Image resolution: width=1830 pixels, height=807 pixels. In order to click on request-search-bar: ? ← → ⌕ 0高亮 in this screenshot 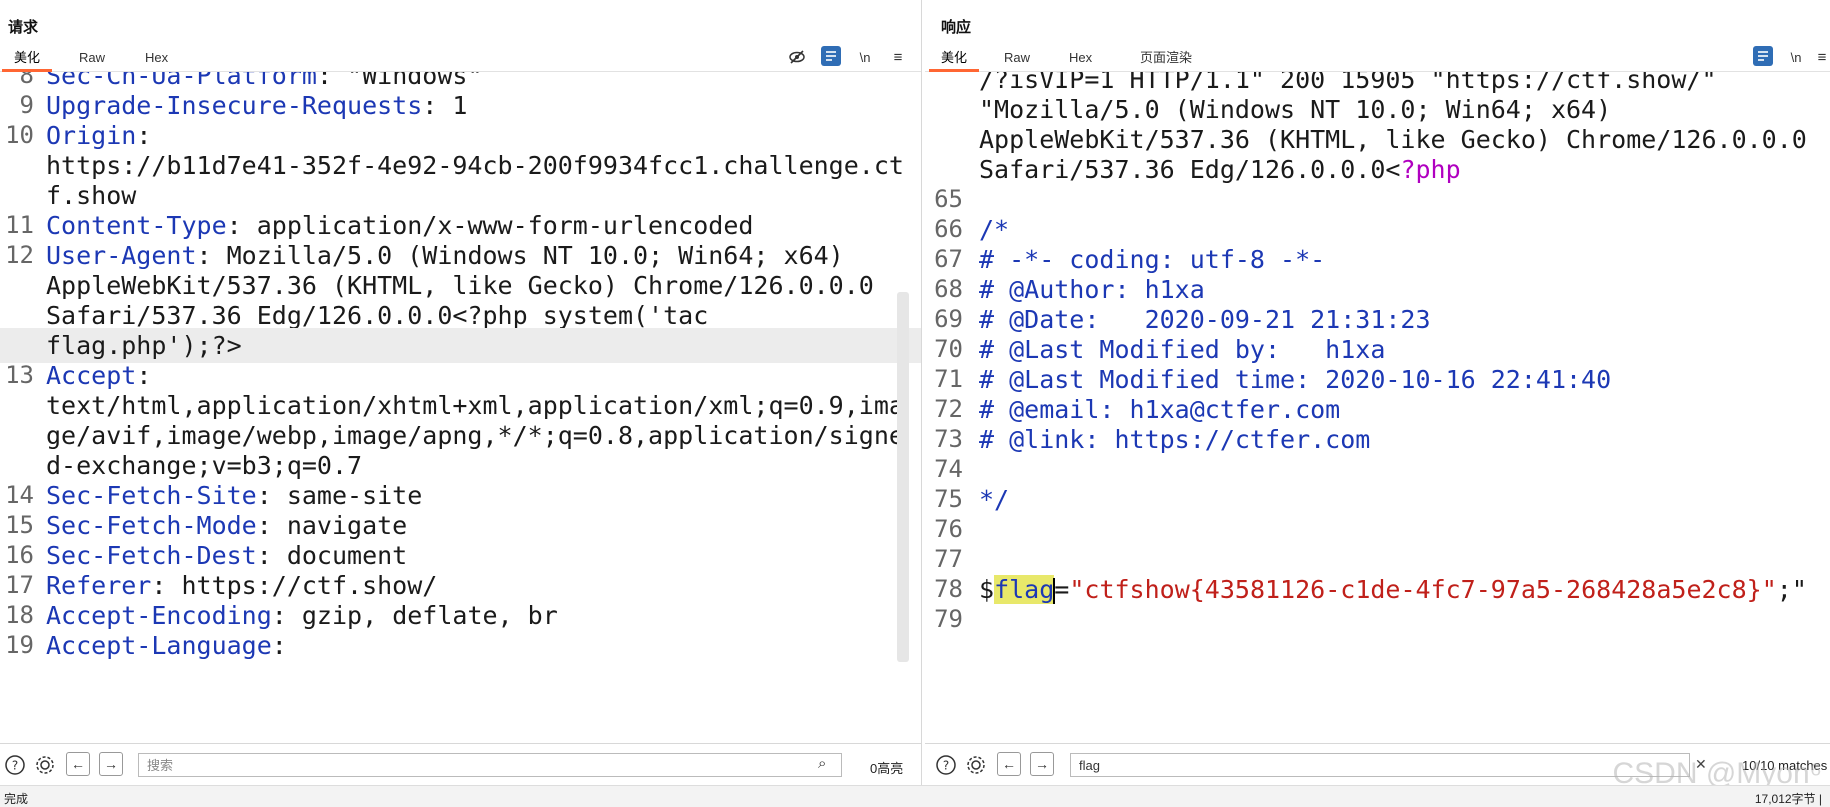, I will do `click(460, 764)`.